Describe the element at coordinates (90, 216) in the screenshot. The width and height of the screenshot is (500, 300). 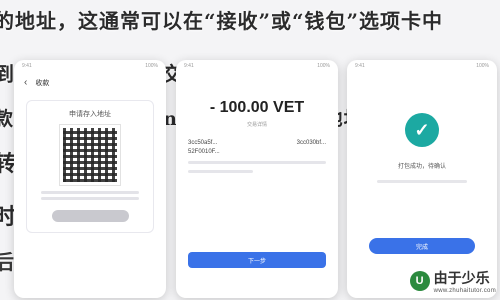
I see `copy-address-button` at that location.